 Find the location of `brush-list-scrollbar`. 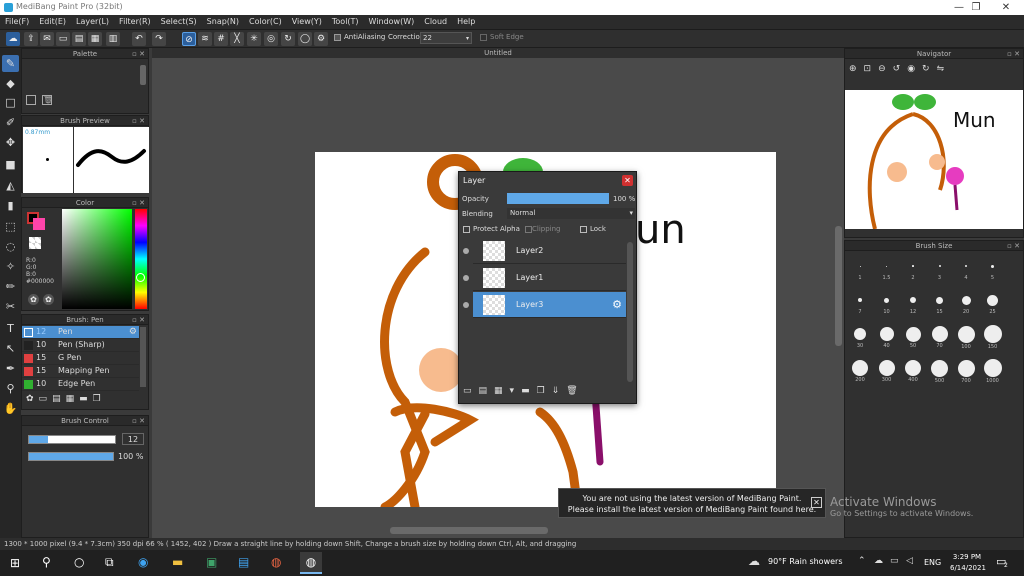

brush-list-scrollbar is located at coordinates (143, 357).